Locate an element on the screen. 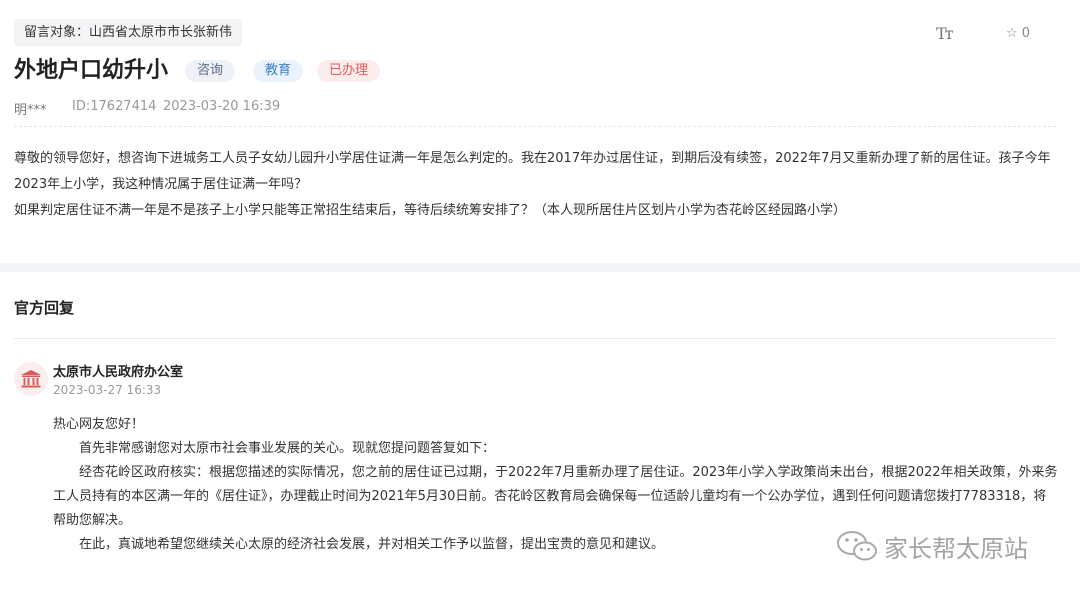  reply-heading: 官方回复 is located at coordinates (44, 308).